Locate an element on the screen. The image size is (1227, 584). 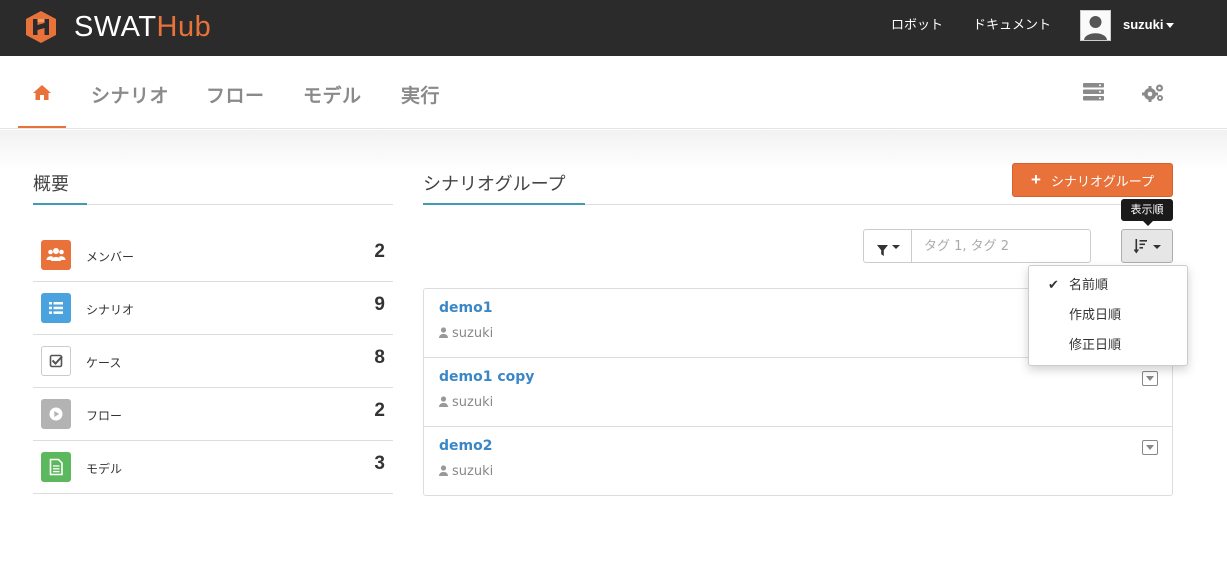
stat-label: メンバー is located at coordinates (110, 257).